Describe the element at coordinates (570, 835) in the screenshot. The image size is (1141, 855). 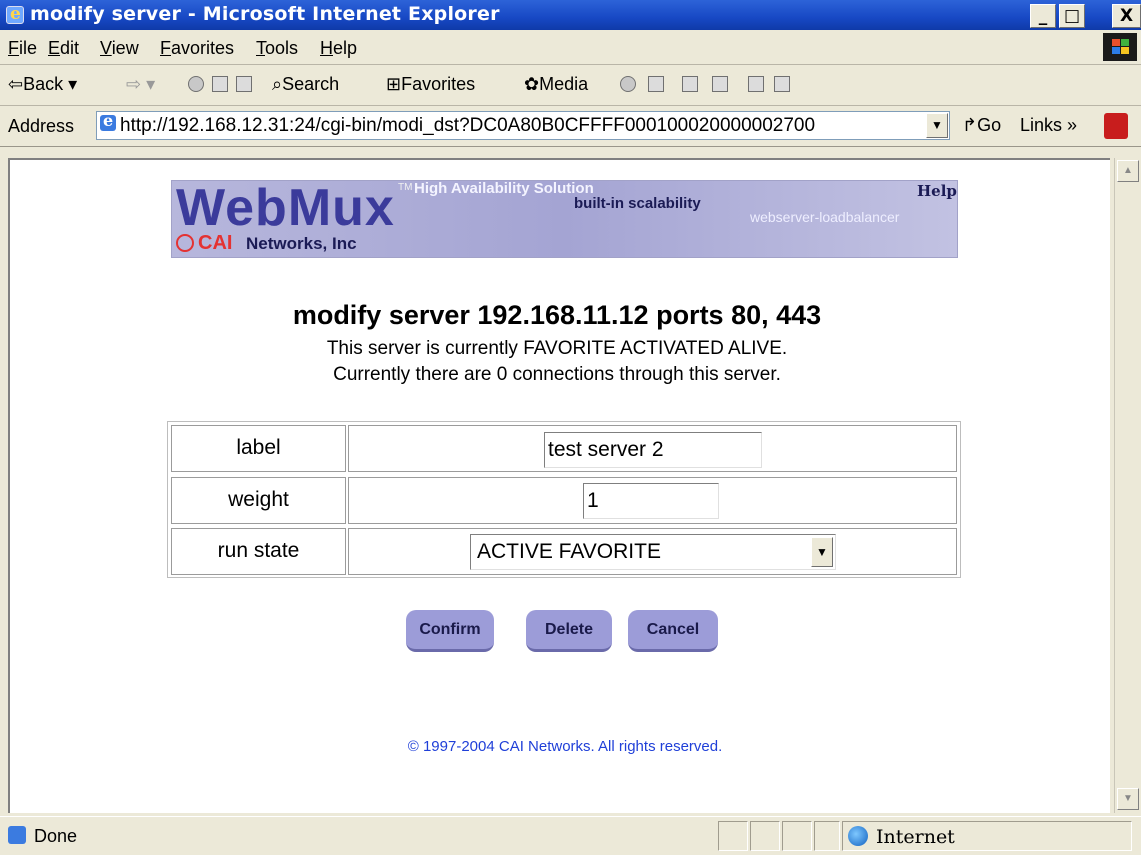
I see `status-bar: Done Internet` at that location.